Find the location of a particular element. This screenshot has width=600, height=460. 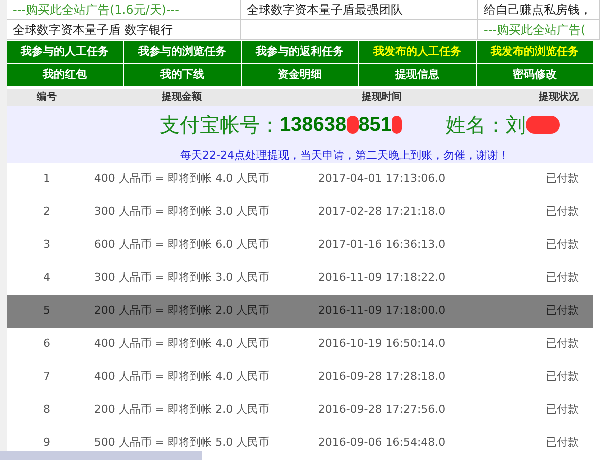

table-cell: 600 人品币 = 即将到帐 6.0 人民币 is located at coordinates (182, 245).